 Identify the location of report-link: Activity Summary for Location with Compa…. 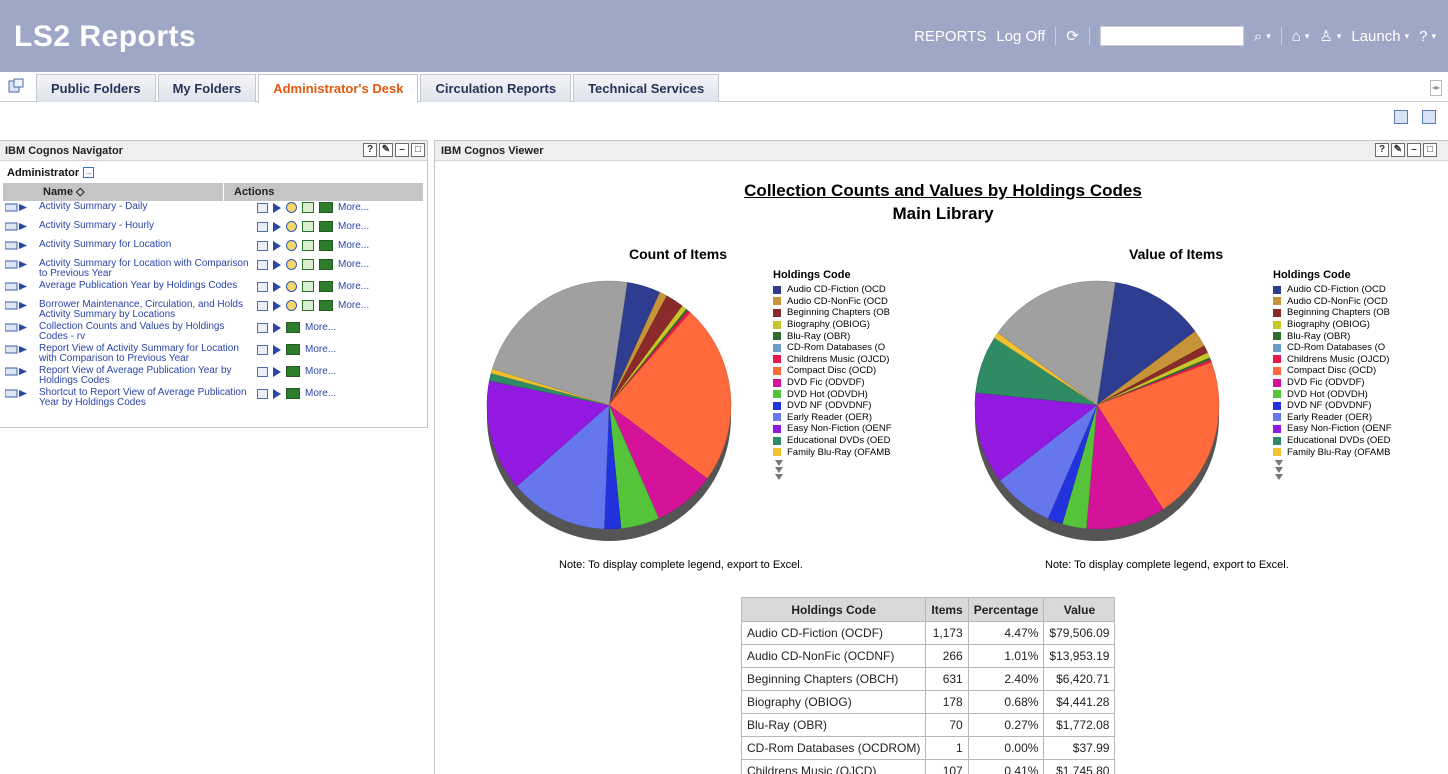
(146, 269).